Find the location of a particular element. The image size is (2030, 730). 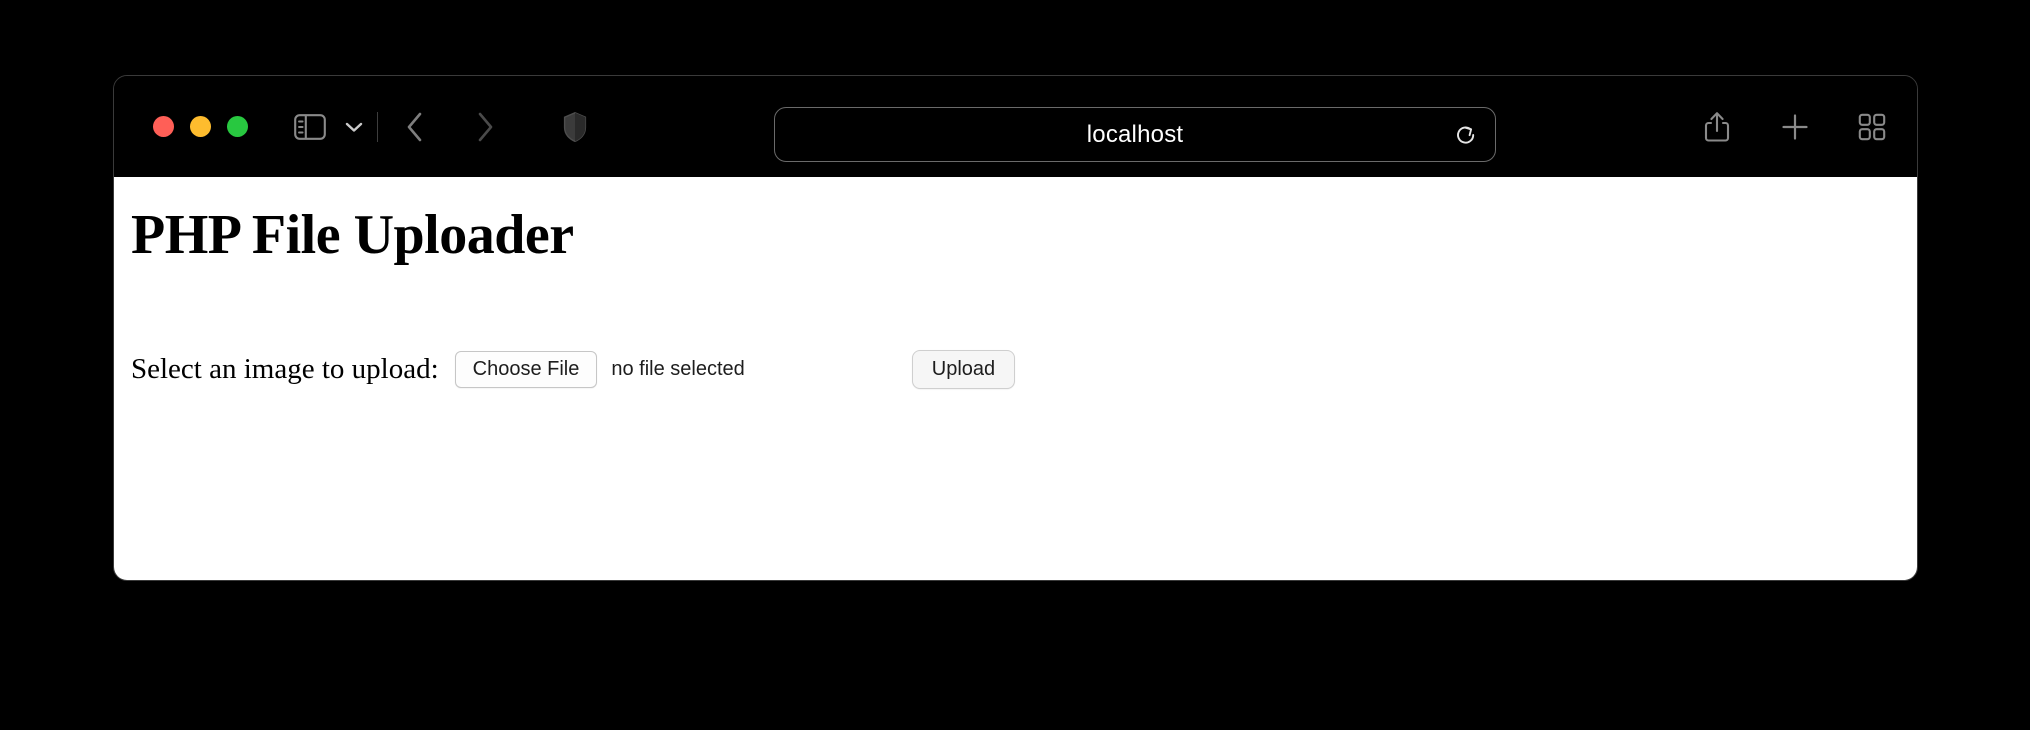

share-icon is located at coordinates (1717, 127).